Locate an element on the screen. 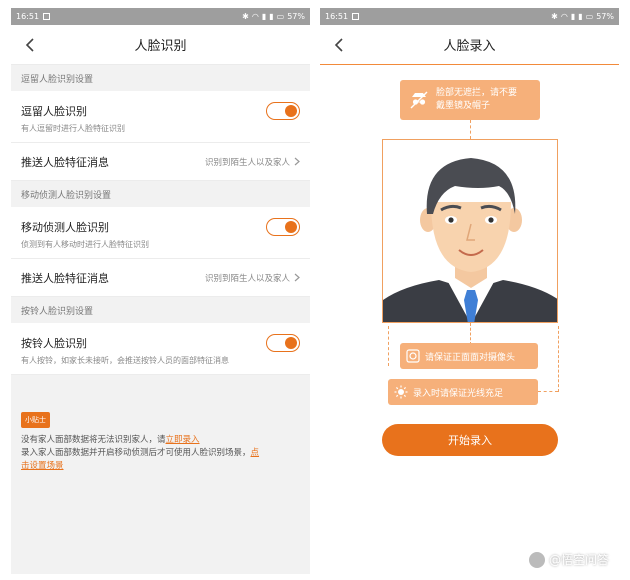  face-avatar-illustration is located at coordinates (470, 240).